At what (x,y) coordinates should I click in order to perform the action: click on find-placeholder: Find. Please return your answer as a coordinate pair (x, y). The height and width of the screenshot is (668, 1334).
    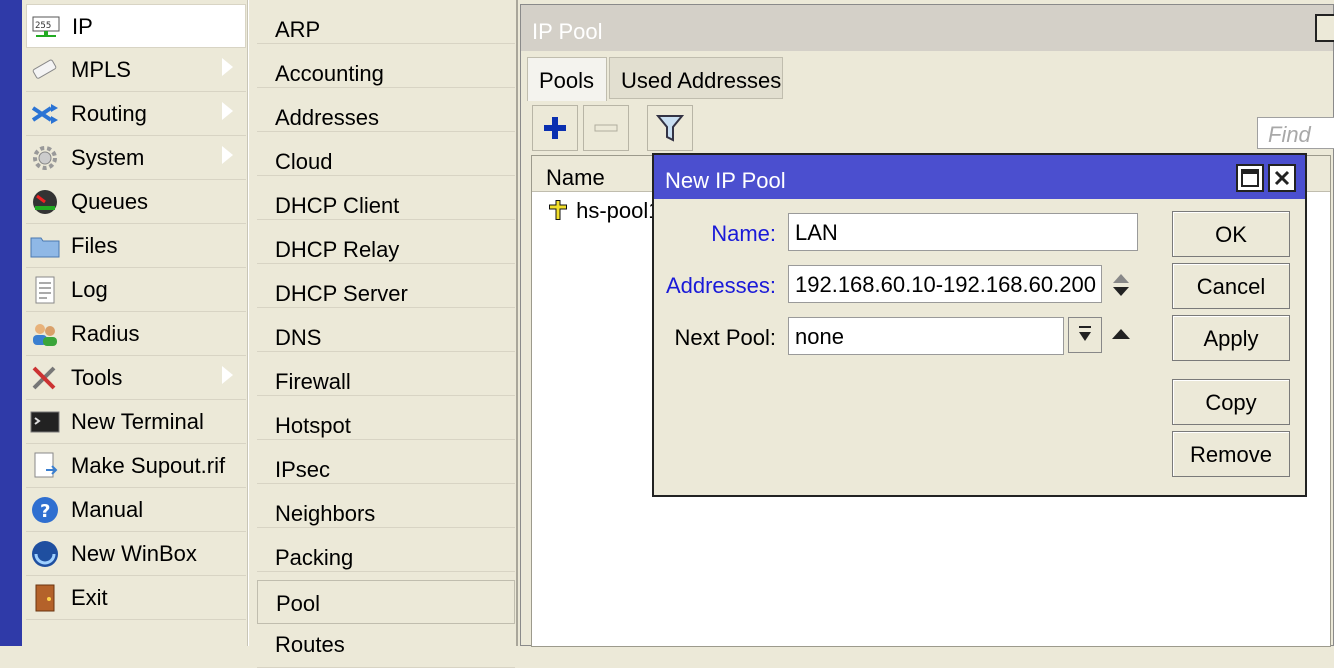
    Looking at the image, I should click on (1289, 134).